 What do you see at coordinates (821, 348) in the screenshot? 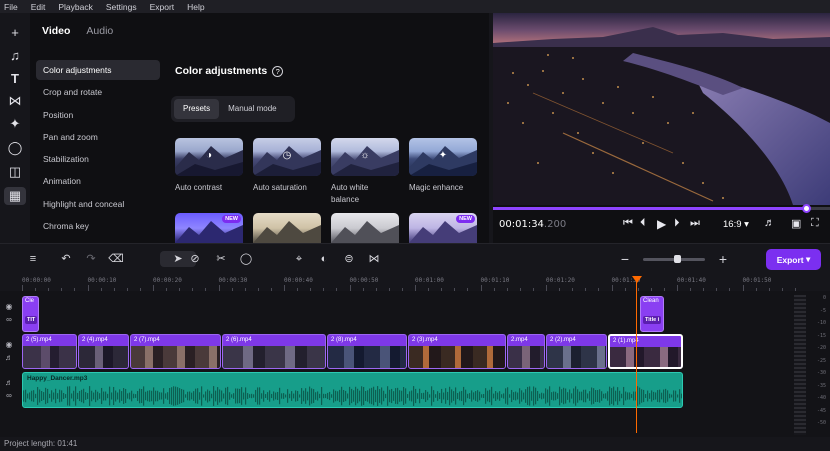
I see `meter-level-label: -20` at bounding box center [821, 348].